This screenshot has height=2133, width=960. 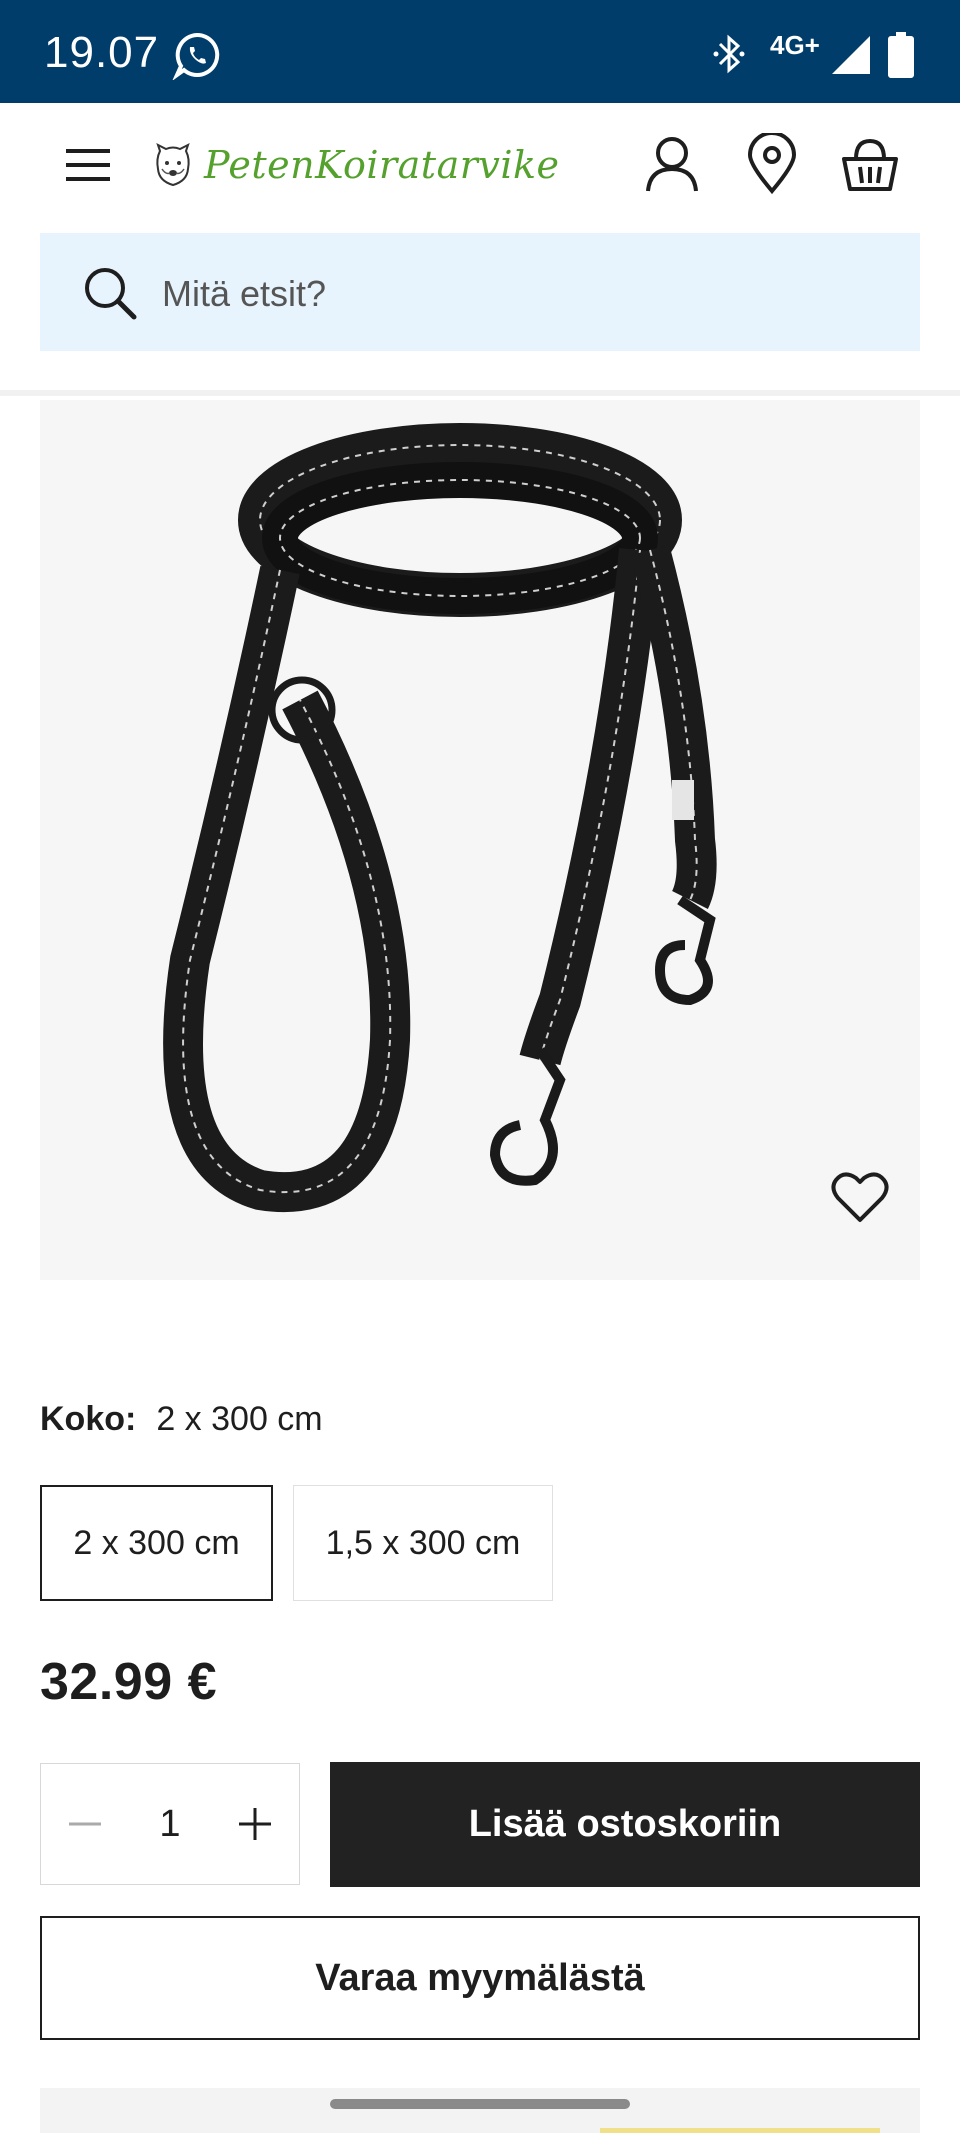 I want to click on size-option-1-5x300: 1,5 x 300 cm, so click(x=423, y=1543).